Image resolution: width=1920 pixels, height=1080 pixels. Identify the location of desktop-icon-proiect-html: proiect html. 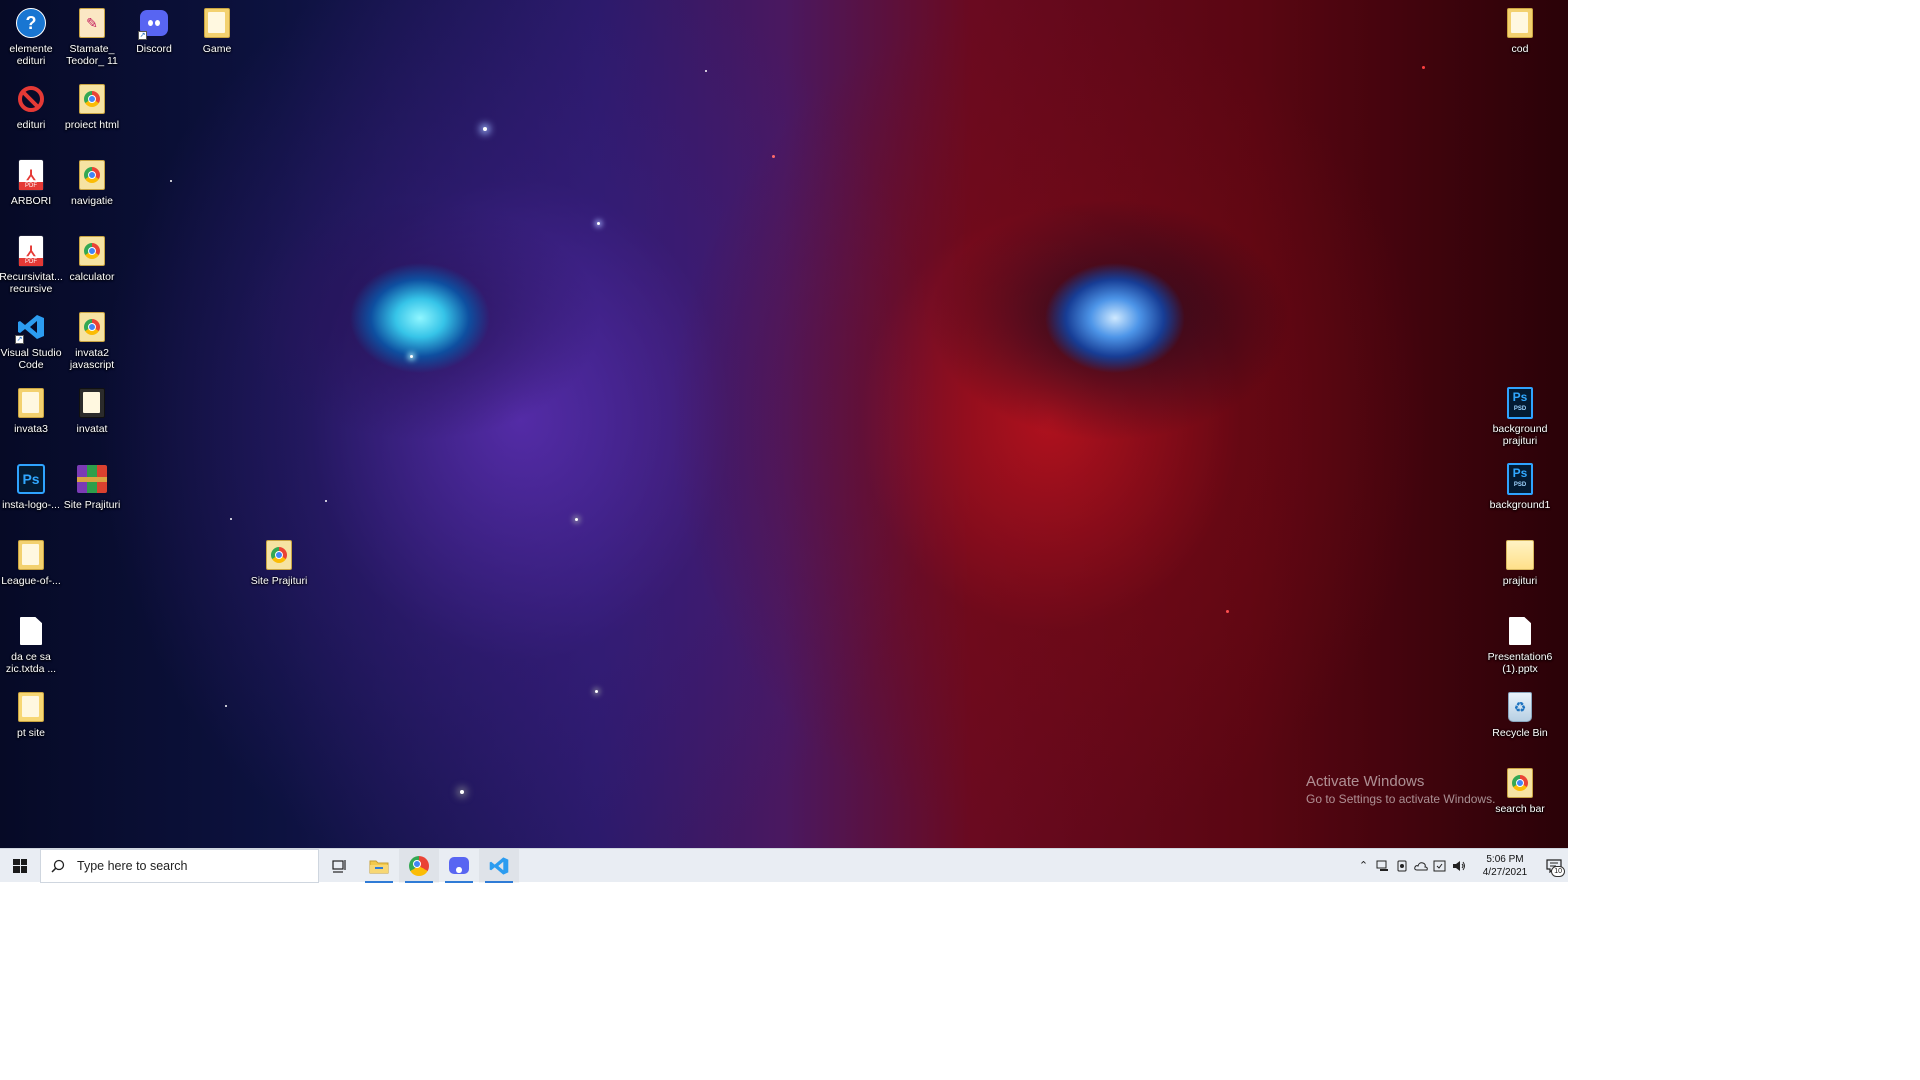
(92, 113).